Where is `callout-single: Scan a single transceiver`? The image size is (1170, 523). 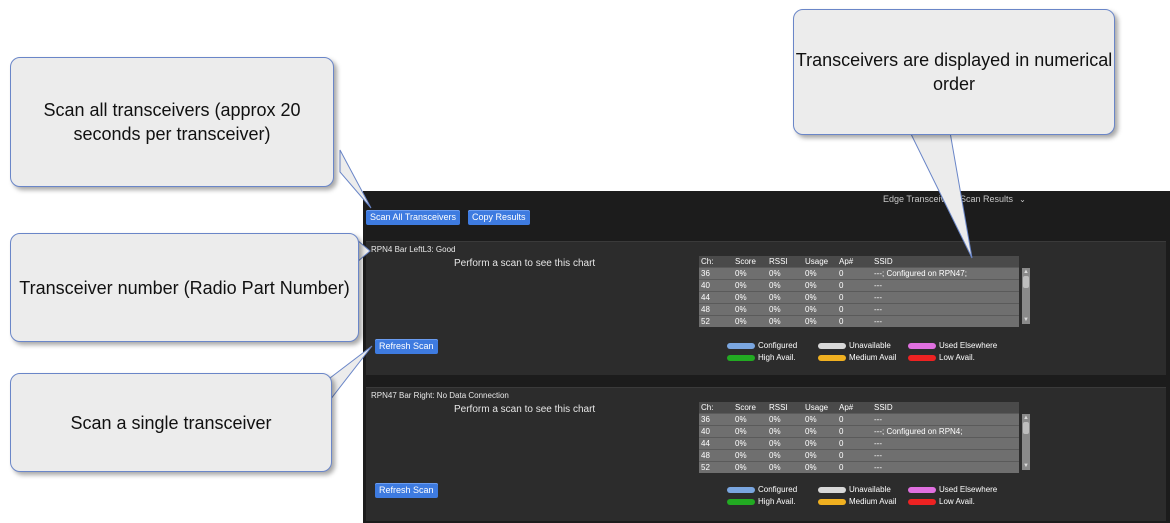 callout-single: Scan a single transceiver is located at coordinates (171, 422).